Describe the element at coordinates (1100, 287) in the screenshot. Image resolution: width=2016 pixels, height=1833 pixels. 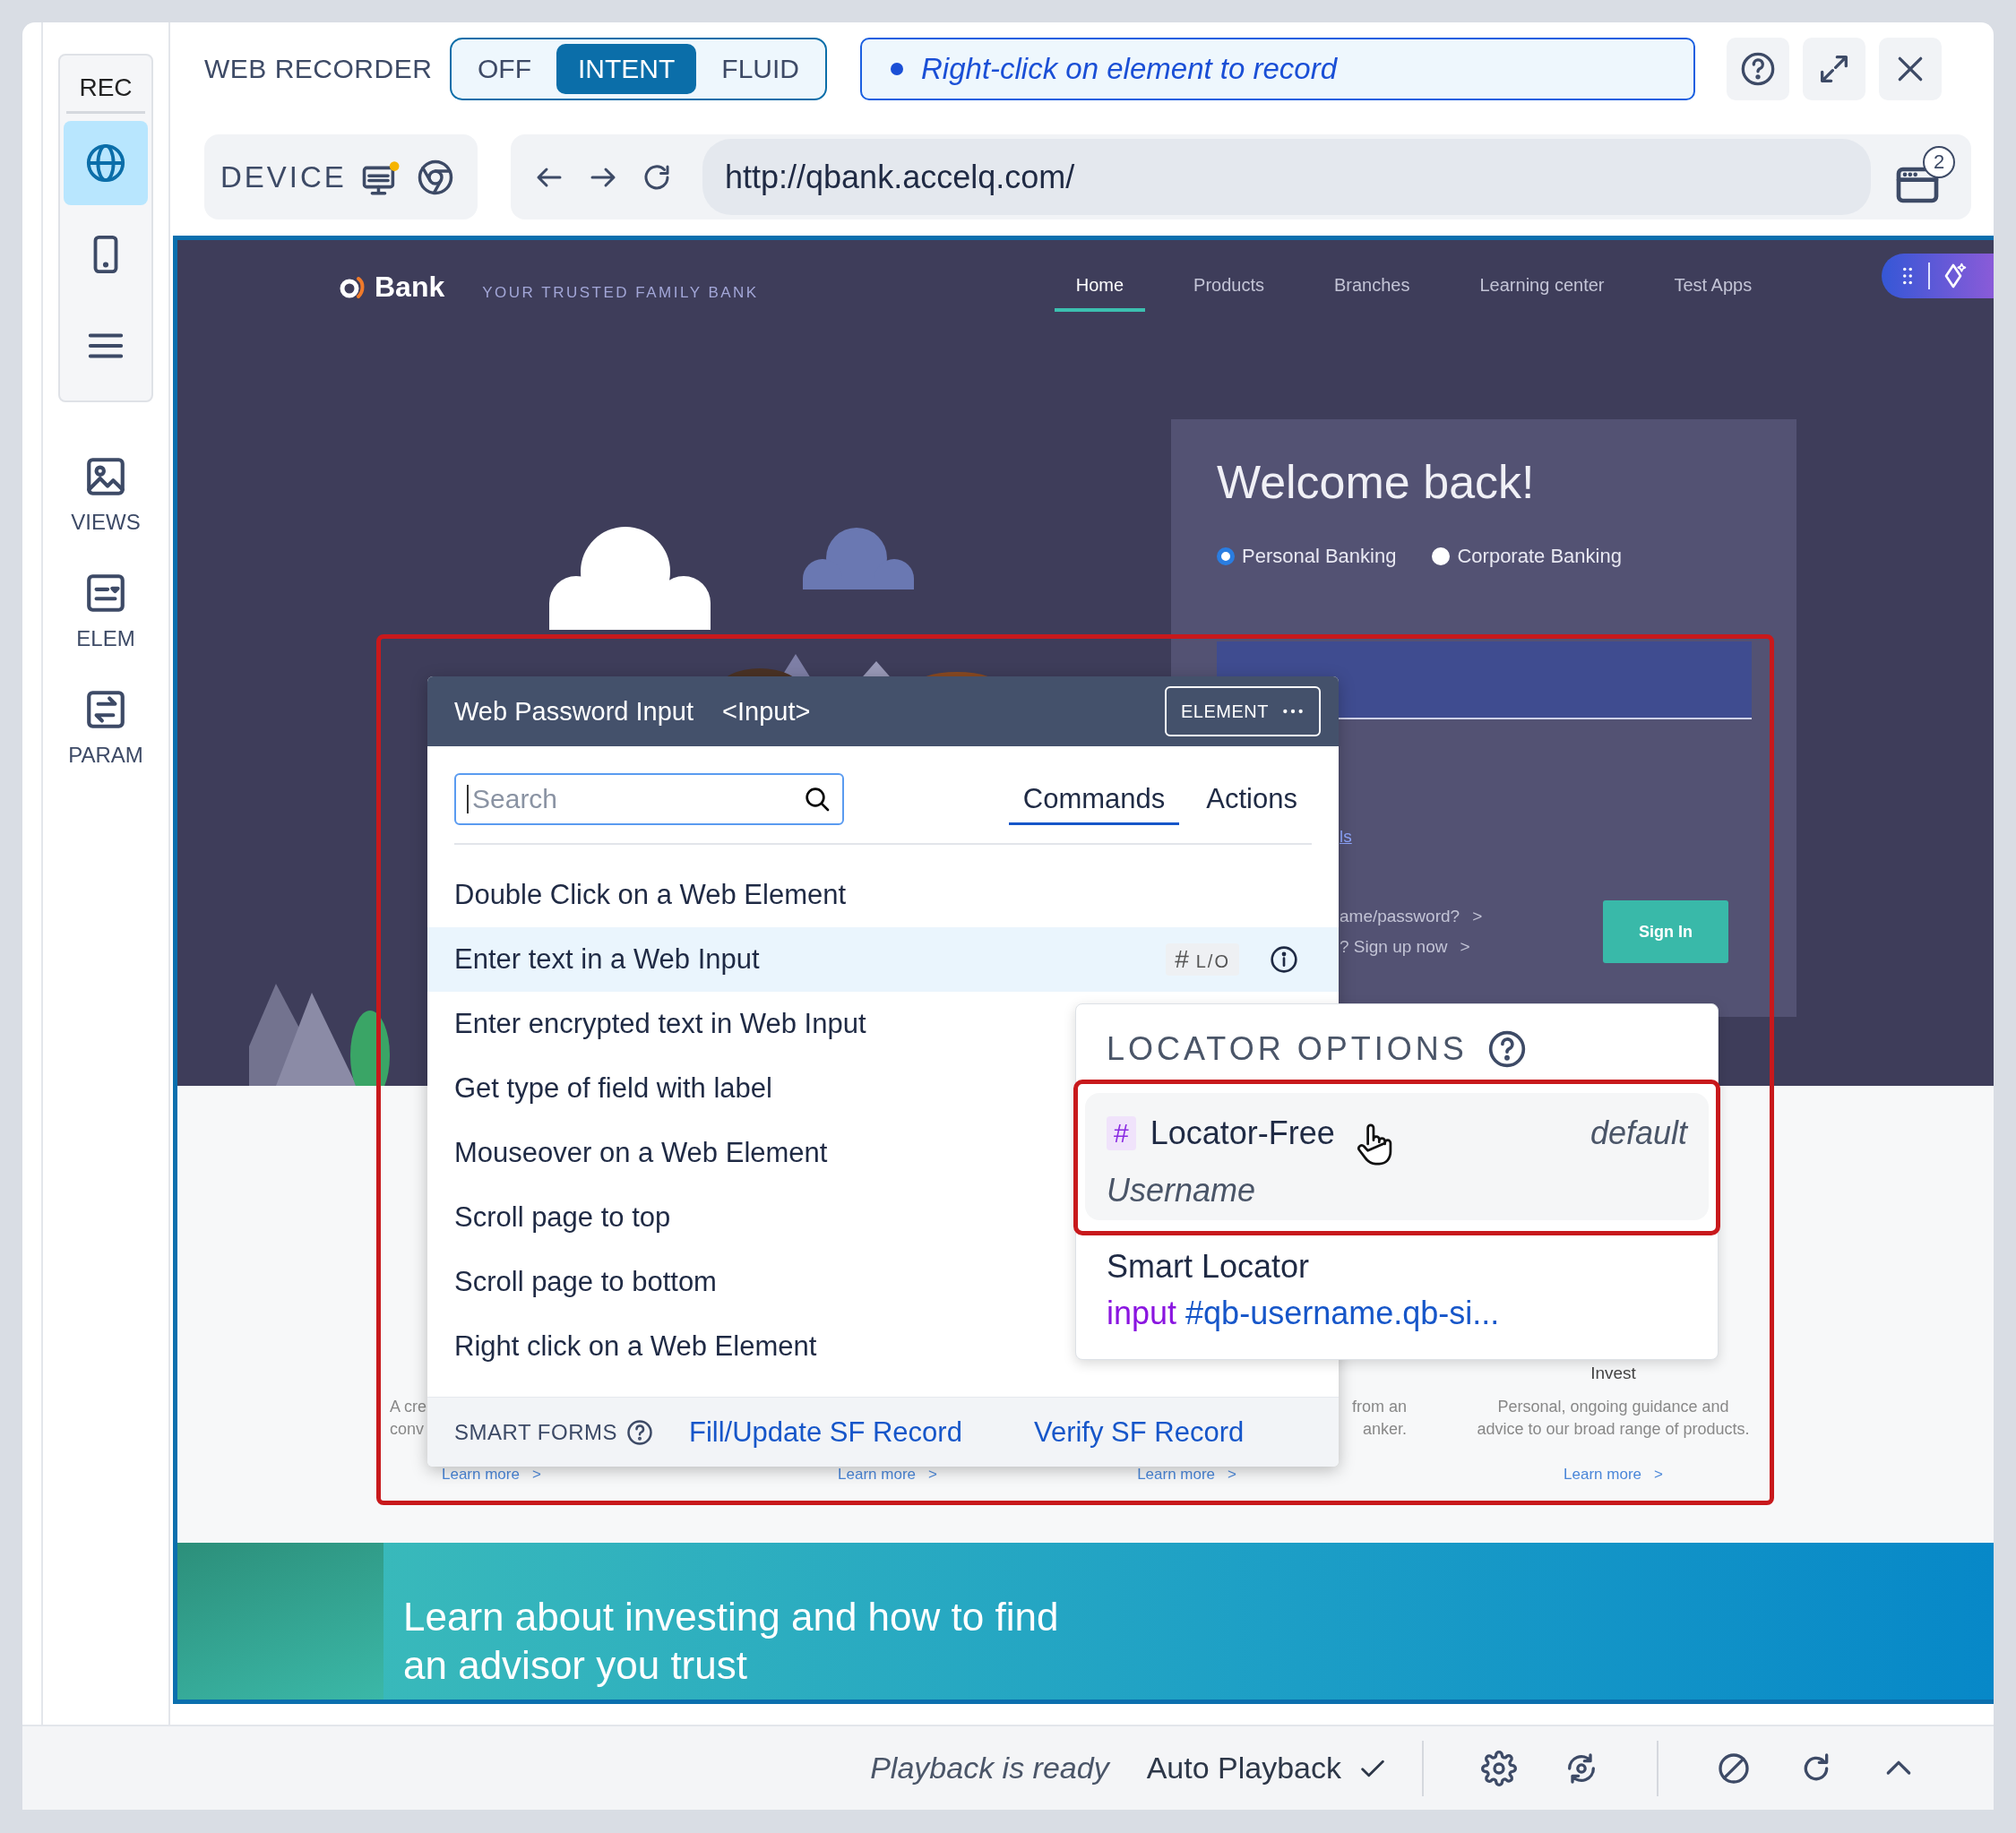
I see `nav-link: Home` at that location.